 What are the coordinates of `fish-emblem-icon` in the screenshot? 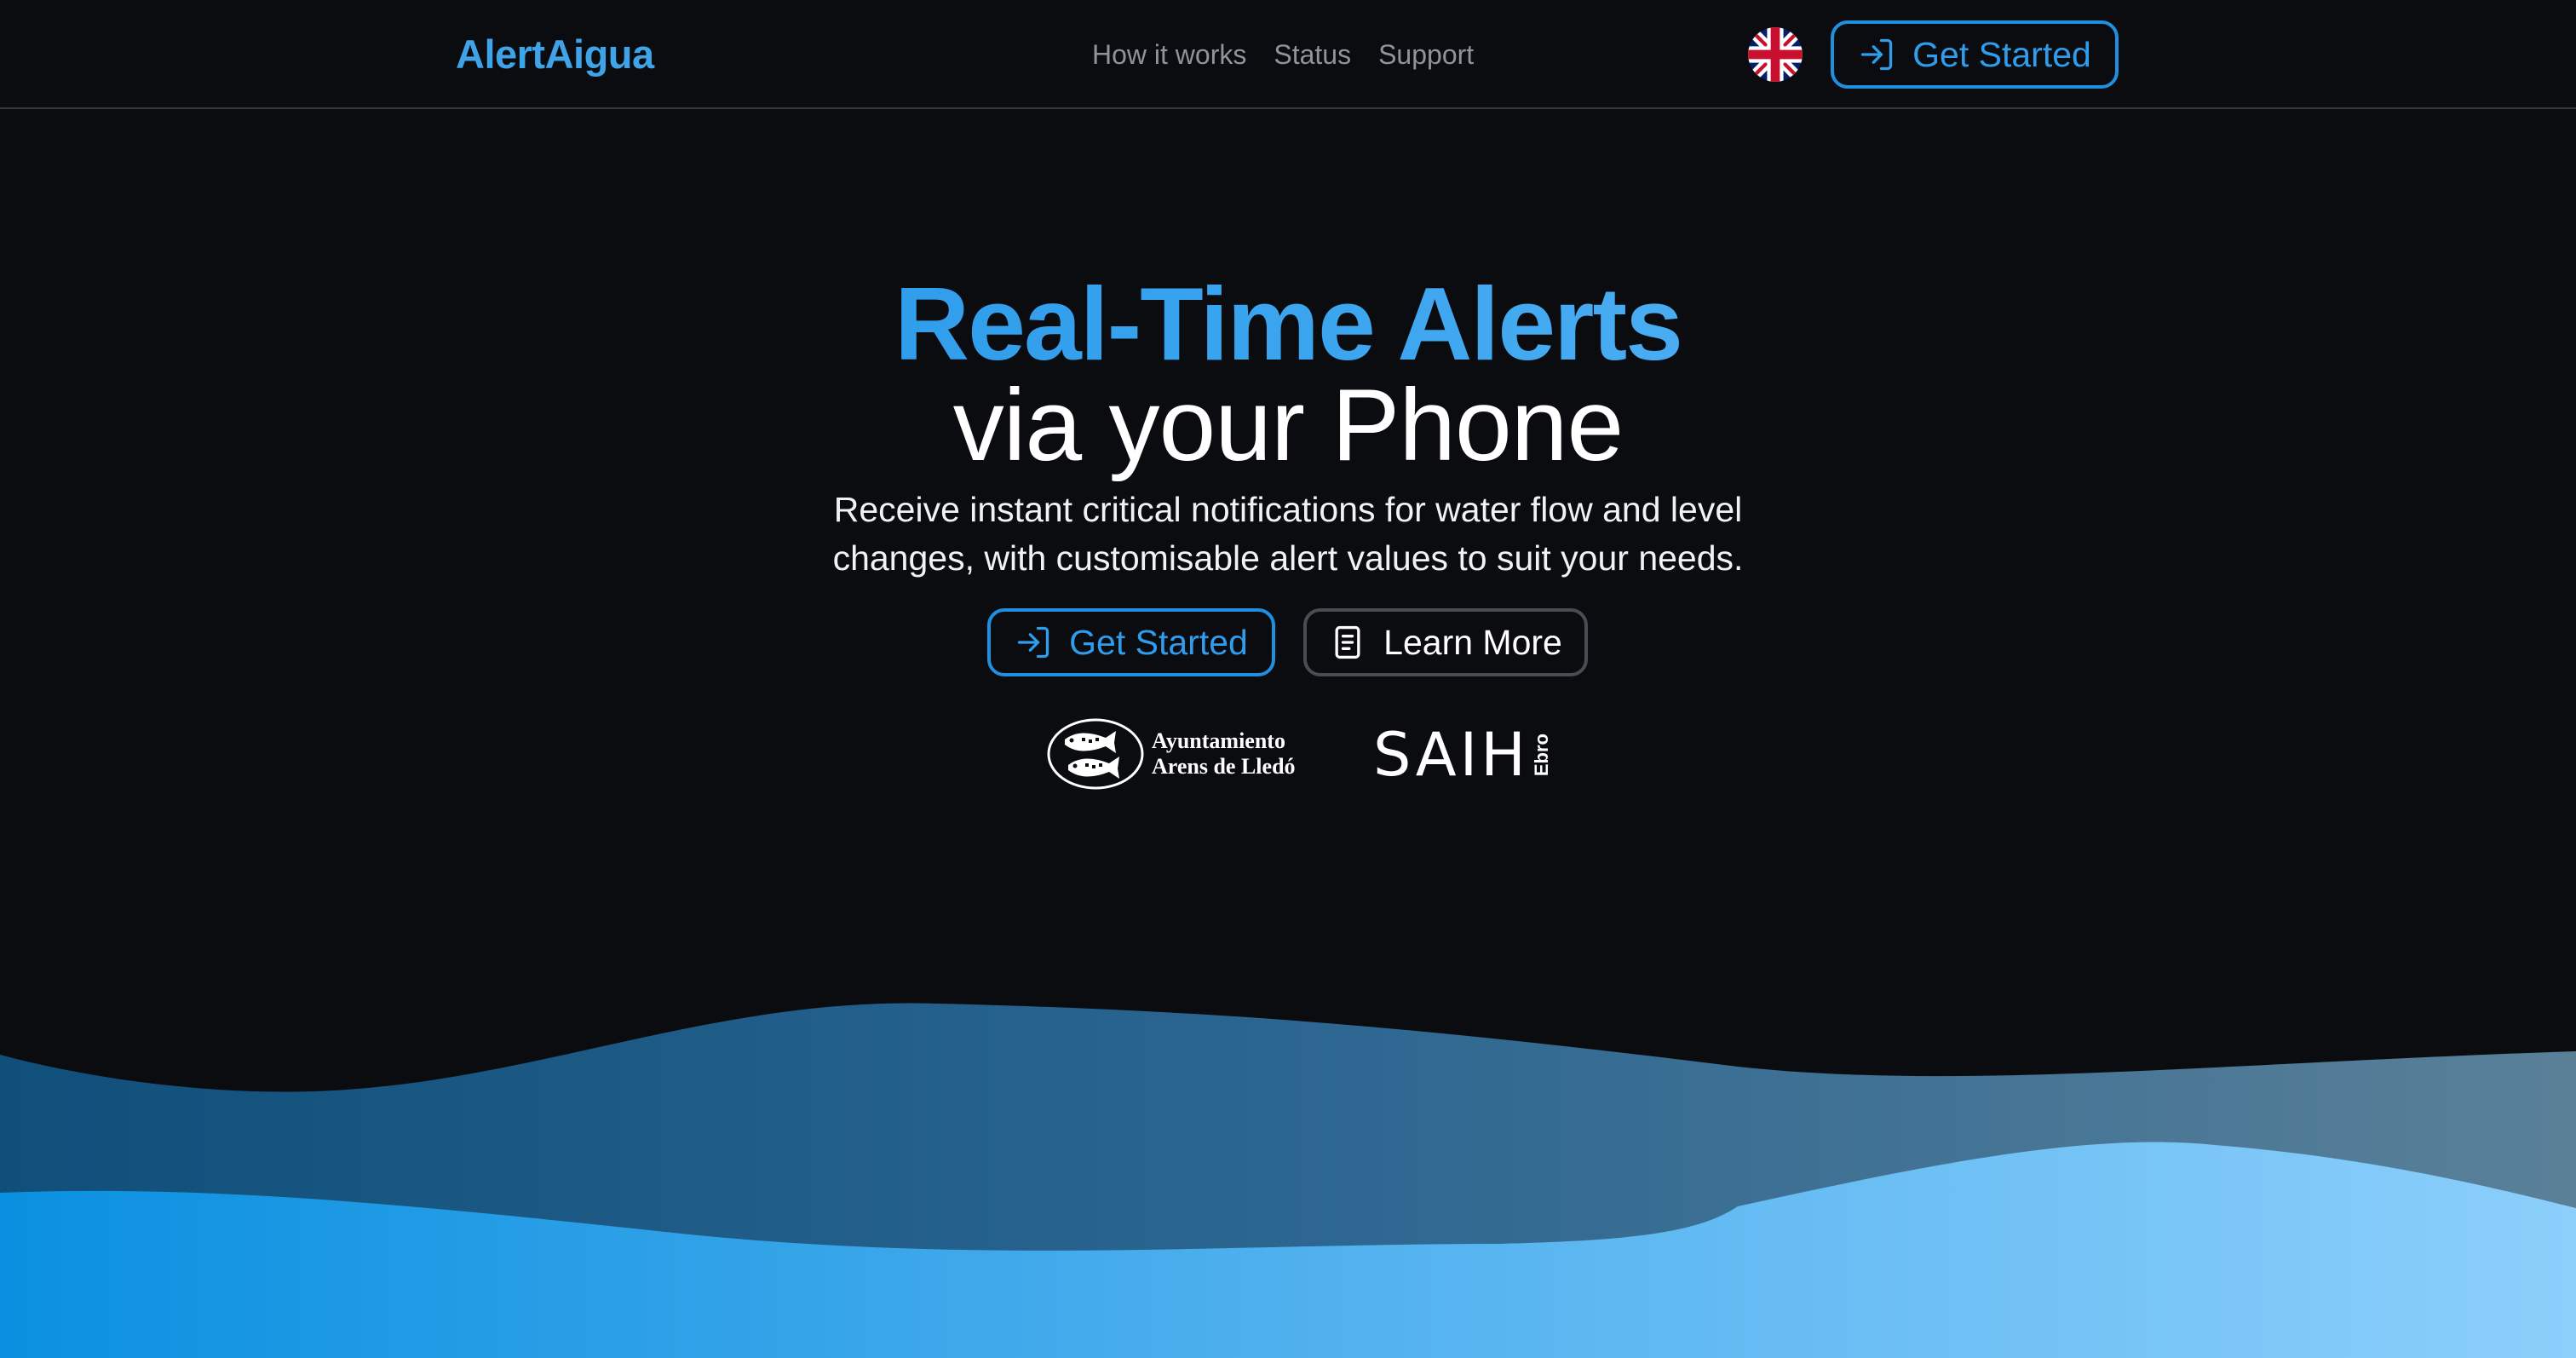 It's located at (1096, 754).